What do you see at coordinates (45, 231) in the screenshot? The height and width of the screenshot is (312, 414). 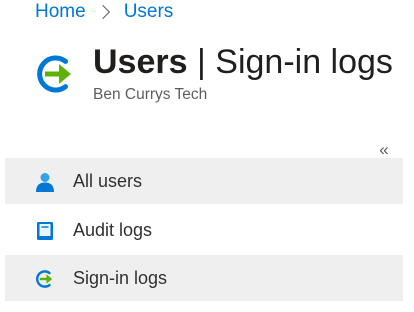 I see `book-icon` at bounding box center [45, 231].